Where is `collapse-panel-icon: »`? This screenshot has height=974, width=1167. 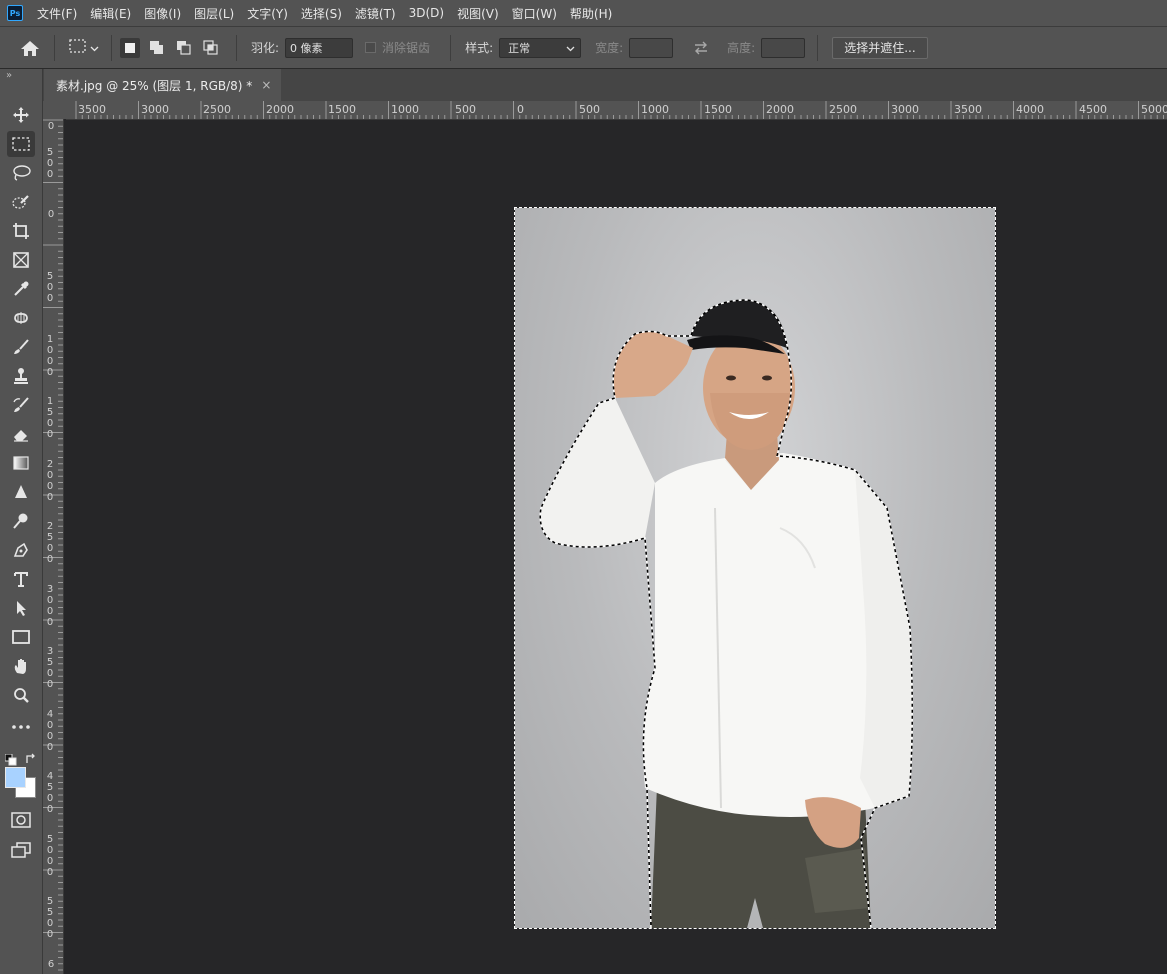
collapse-panel-icon: » is located at coordinates (9, 75).